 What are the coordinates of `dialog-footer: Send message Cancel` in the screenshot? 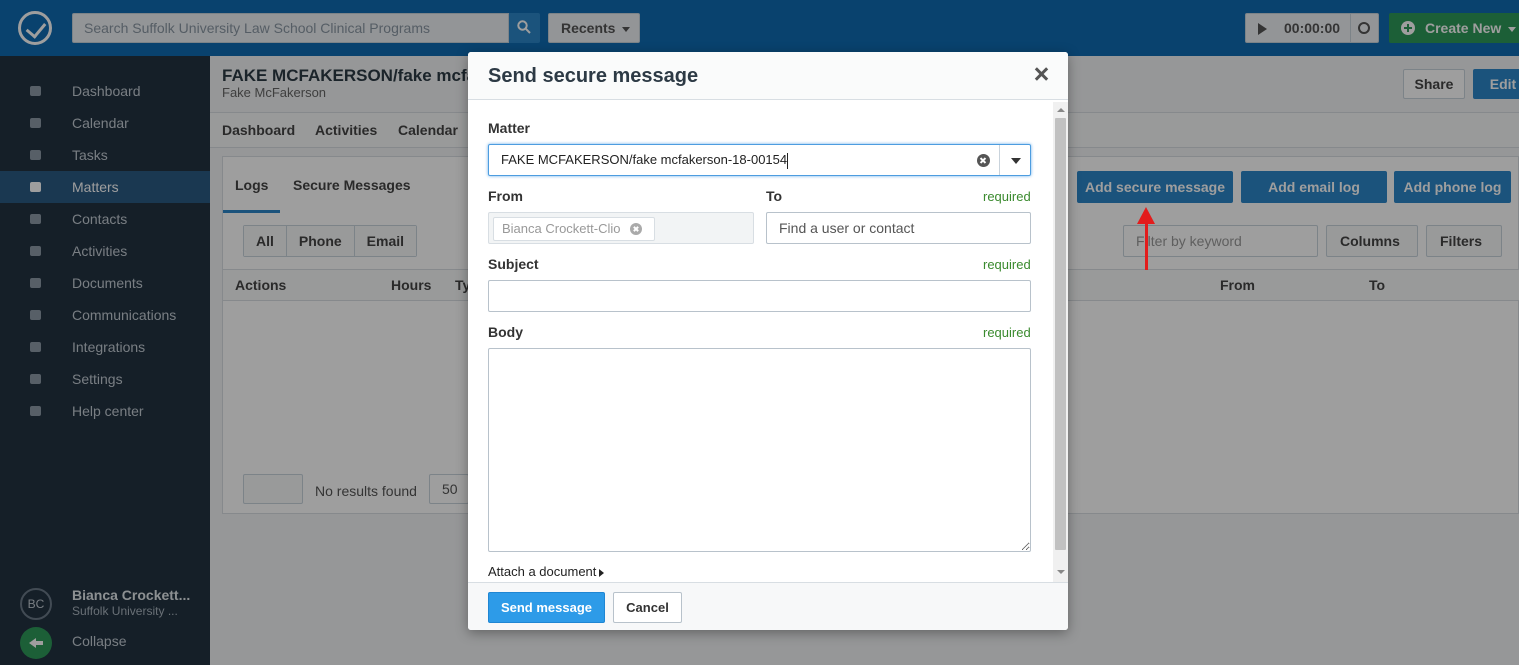 It's located at (768, 606).